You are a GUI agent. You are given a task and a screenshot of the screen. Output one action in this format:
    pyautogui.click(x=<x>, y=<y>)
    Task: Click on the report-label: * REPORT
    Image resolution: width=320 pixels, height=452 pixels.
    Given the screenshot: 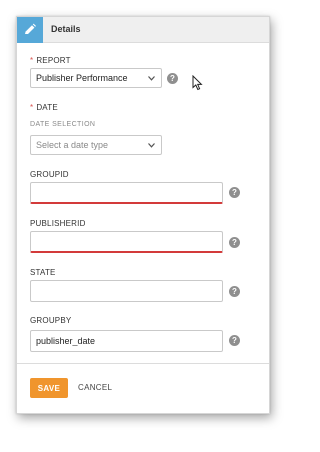 What is the action you would take?
    pyautogui.click(x=50, y=60)
    